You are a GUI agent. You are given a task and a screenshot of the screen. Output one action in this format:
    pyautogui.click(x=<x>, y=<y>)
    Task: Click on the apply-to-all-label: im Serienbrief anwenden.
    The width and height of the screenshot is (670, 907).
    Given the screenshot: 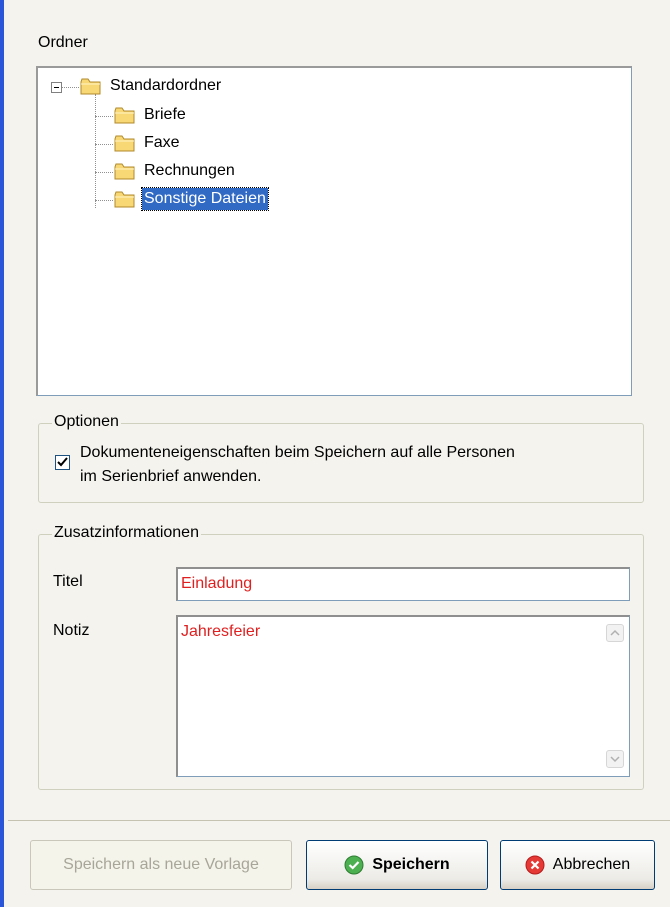 What is the action you would take?
    pyautogui.click(x=171, y=476)
    